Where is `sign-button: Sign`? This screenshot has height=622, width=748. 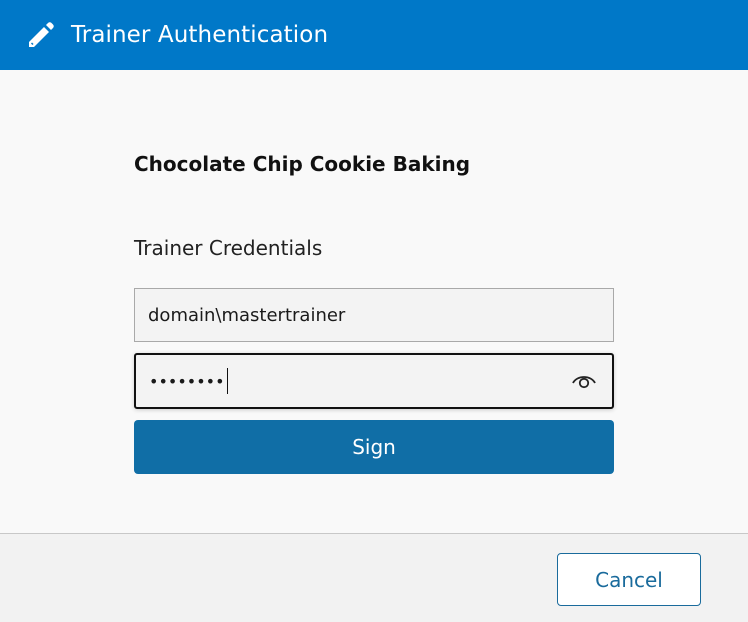
sign-button: Sign is located at coordinates (374, 447).